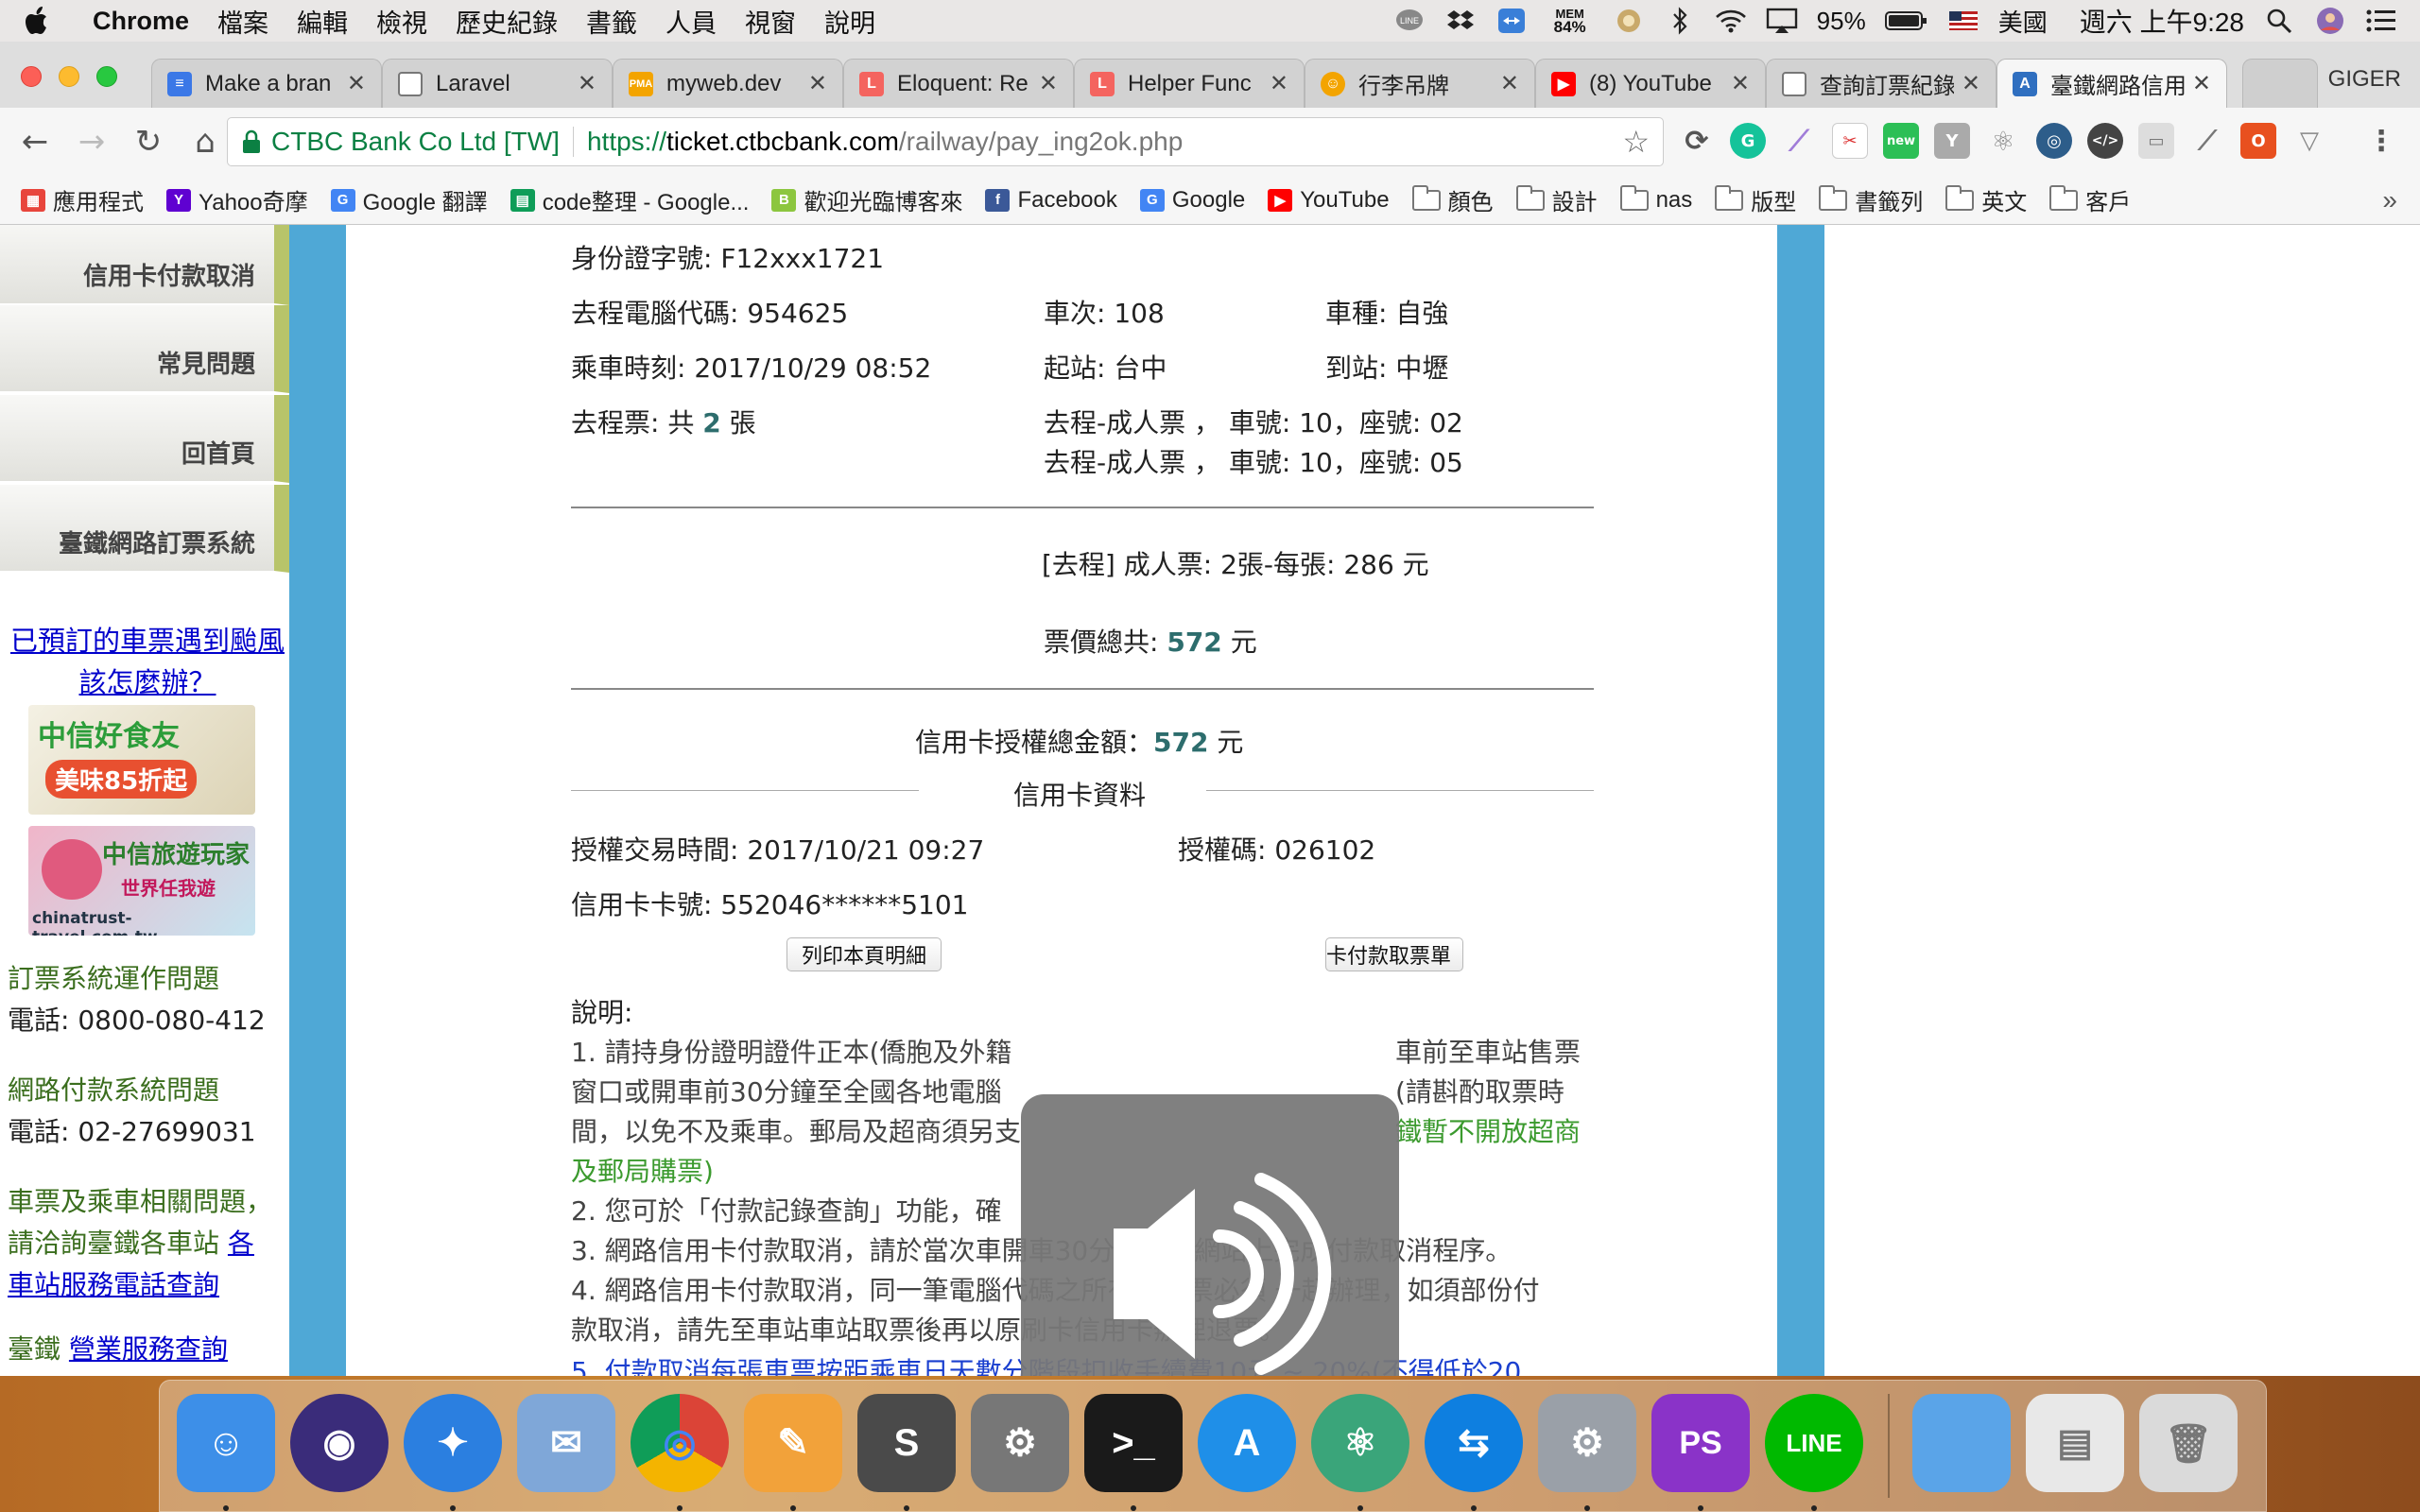 The height and width of the screenshot is (1512, 2420). Describe the element at coordinates (91, 141) in the screenshot. I see `forward-arrow-icon: →` at that location.